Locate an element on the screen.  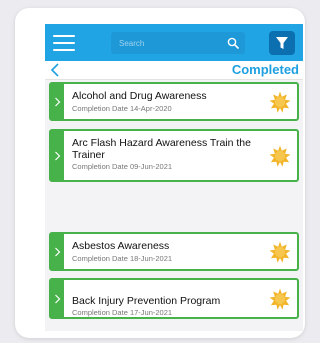
search-box is located at coordinates (178, 43).